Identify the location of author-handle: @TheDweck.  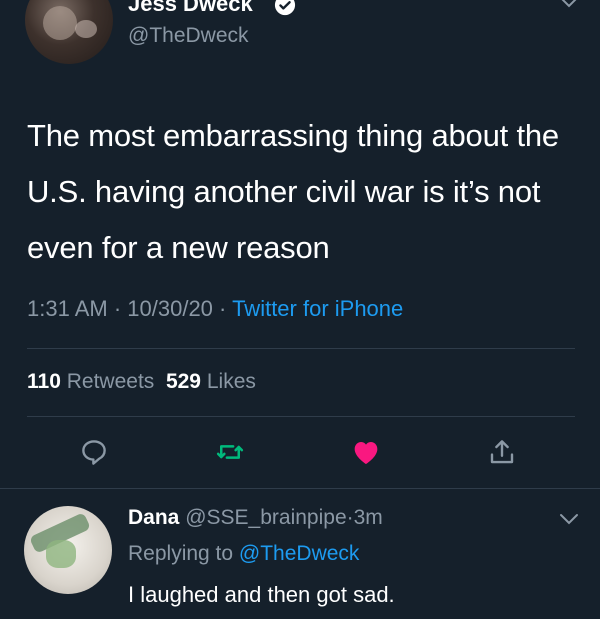
(188, 36).